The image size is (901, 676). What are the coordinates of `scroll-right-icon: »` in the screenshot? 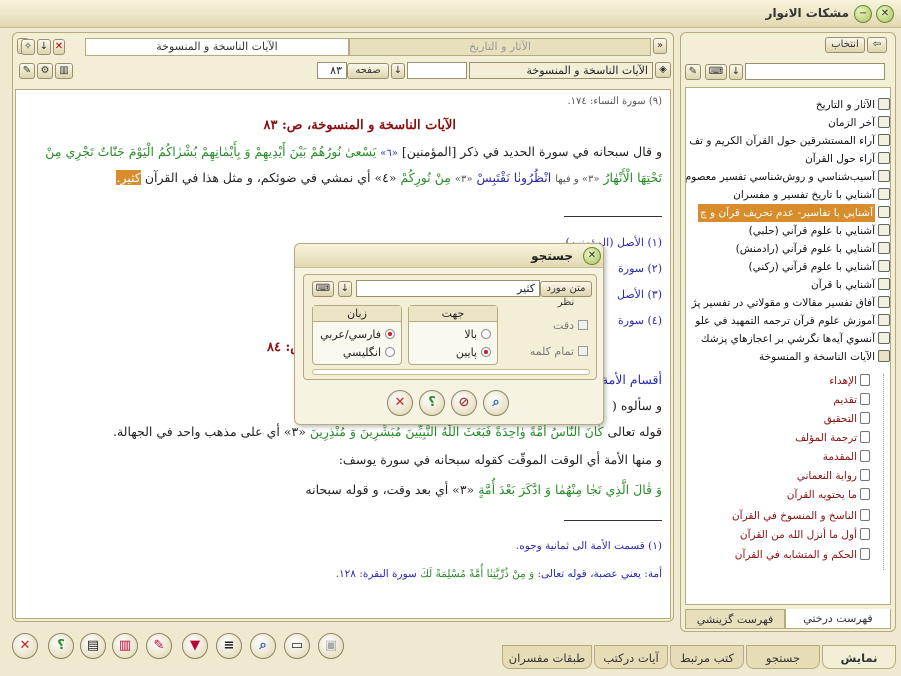 It's located at (660, 46).